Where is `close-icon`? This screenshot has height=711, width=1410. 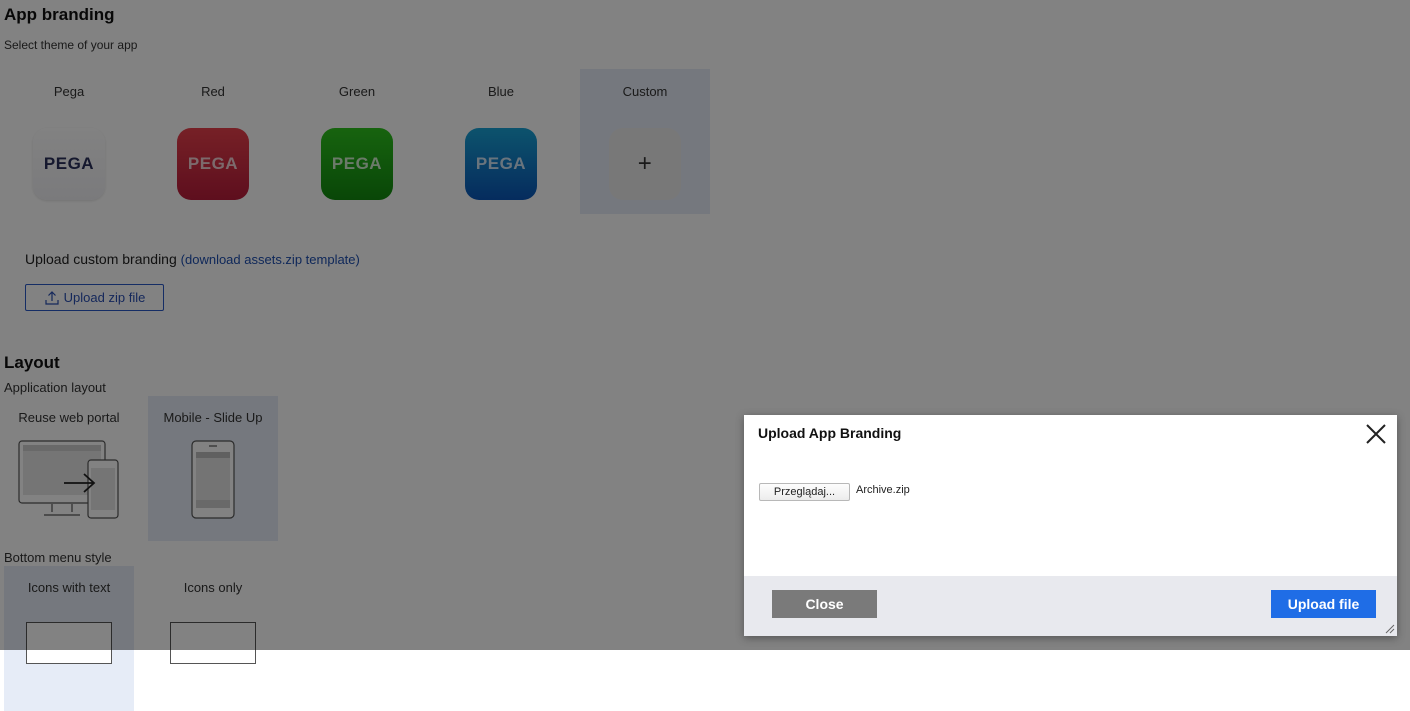 close-icon is located at coordinates (1376, 434).